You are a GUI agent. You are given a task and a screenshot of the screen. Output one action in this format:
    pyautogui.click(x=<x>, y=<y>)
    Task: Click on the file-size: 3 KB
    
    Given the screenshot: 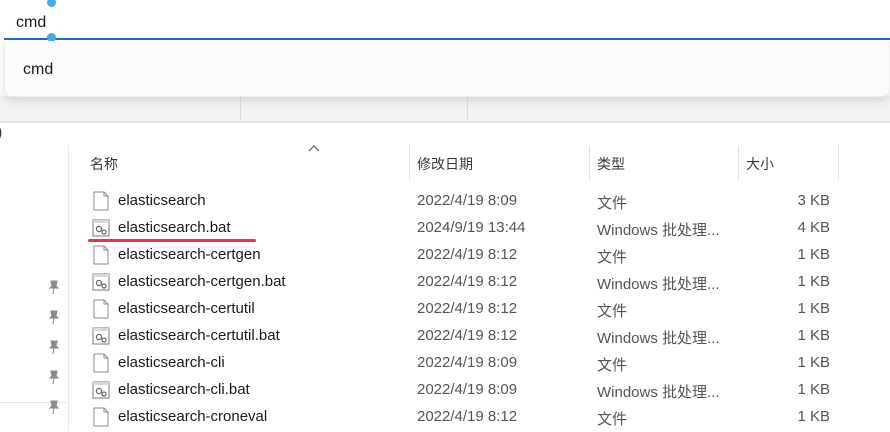 What is the action you would take?
    pyautogui.click(x=813, y=200)
    